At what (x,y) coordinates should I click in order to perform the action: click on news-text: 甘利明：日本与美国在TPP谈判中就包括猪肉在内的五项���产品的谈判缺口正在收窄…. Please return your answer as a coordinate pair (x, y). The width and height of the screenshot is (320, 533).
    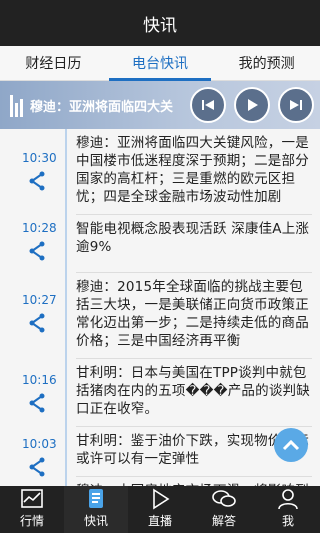
    Looking at the image, I should click on (194, 393).